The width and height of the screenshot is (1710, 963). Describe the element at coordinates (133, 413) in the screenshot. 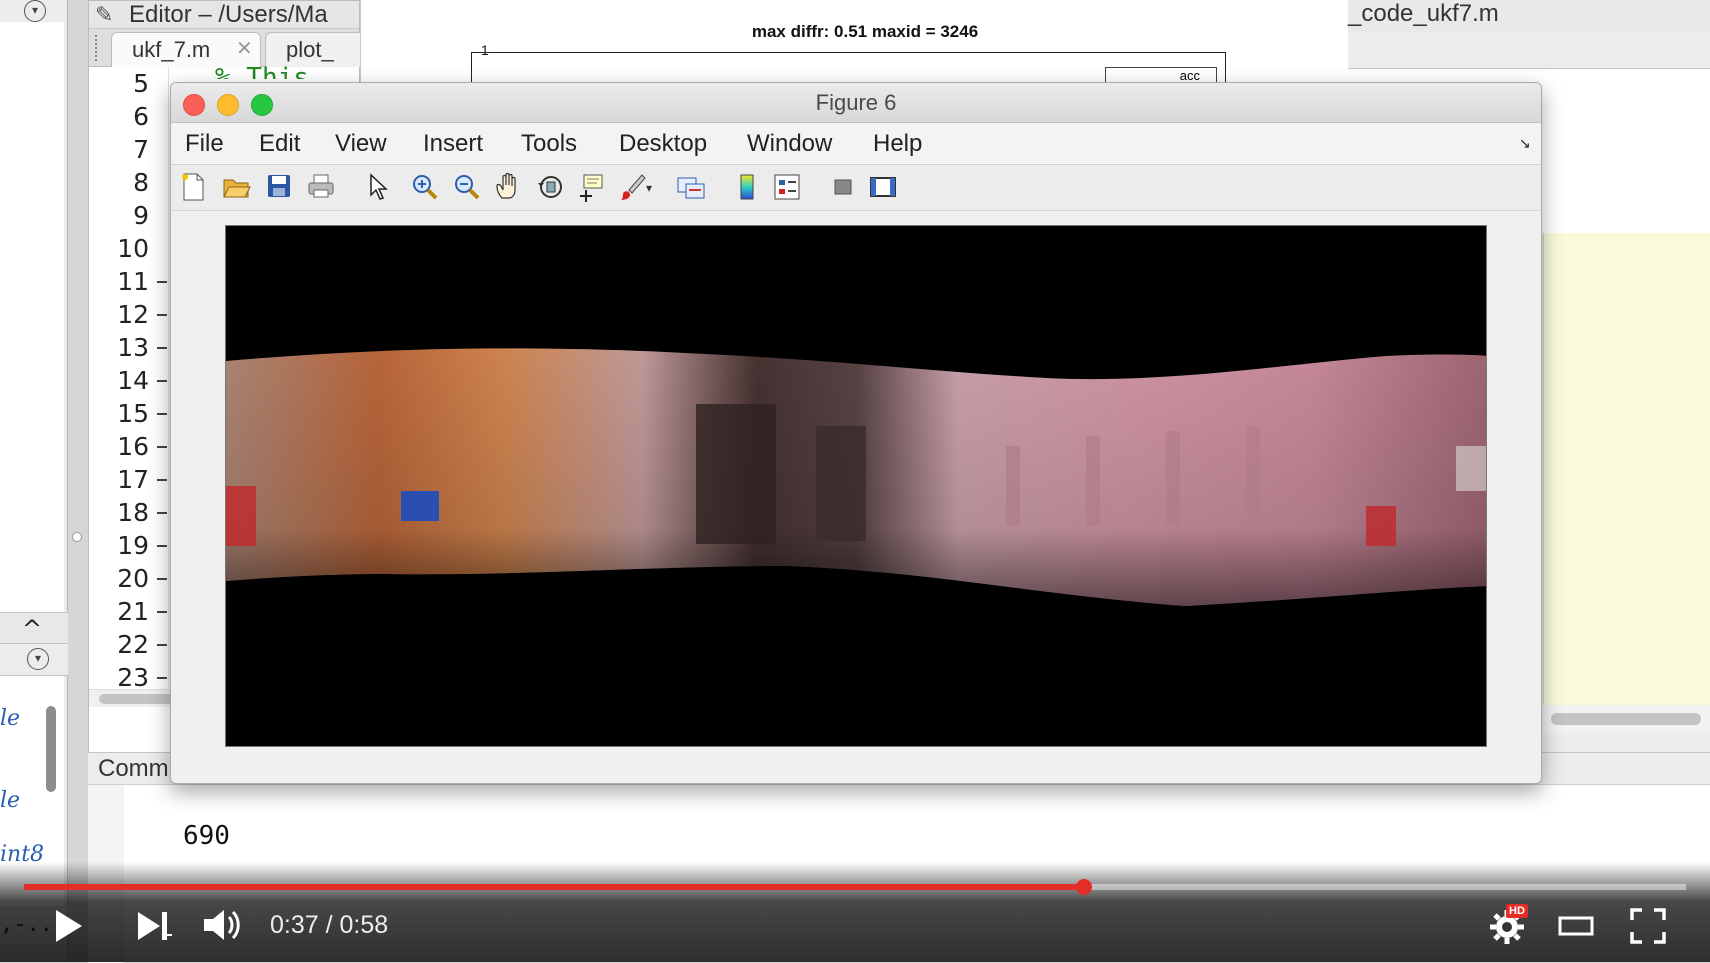

I see `line-number: 15` at that location.